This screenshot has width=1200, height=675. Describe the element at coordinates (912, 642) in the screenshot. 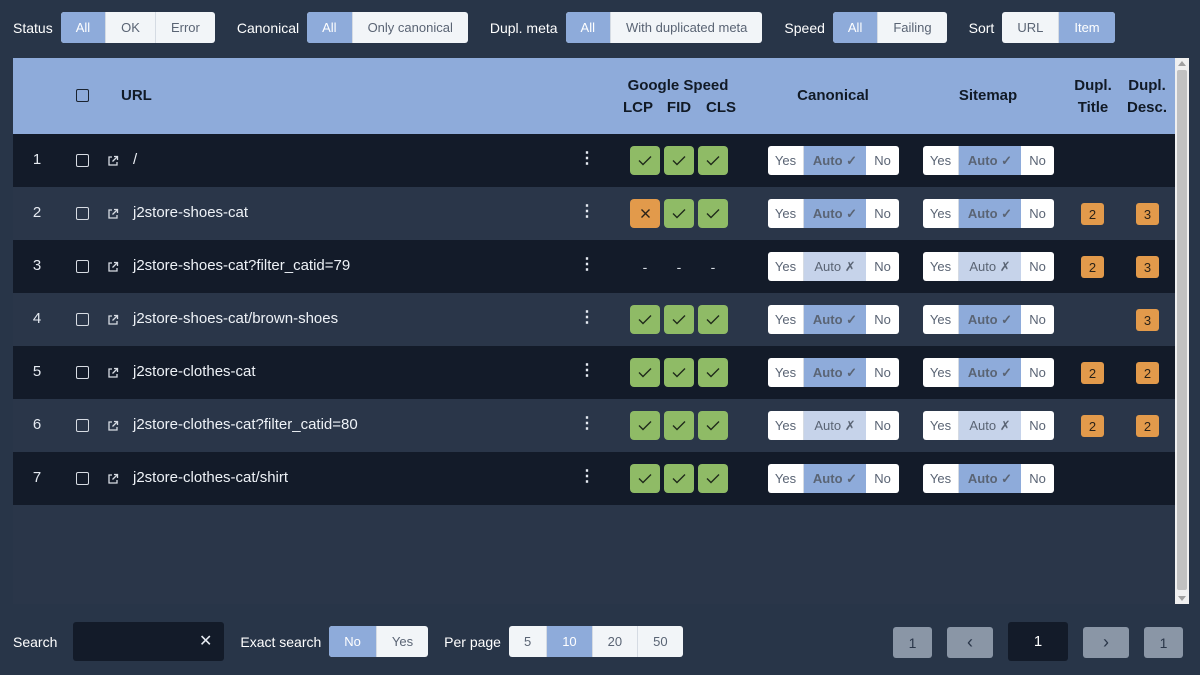

I see `first-page-button: 1` at that location.